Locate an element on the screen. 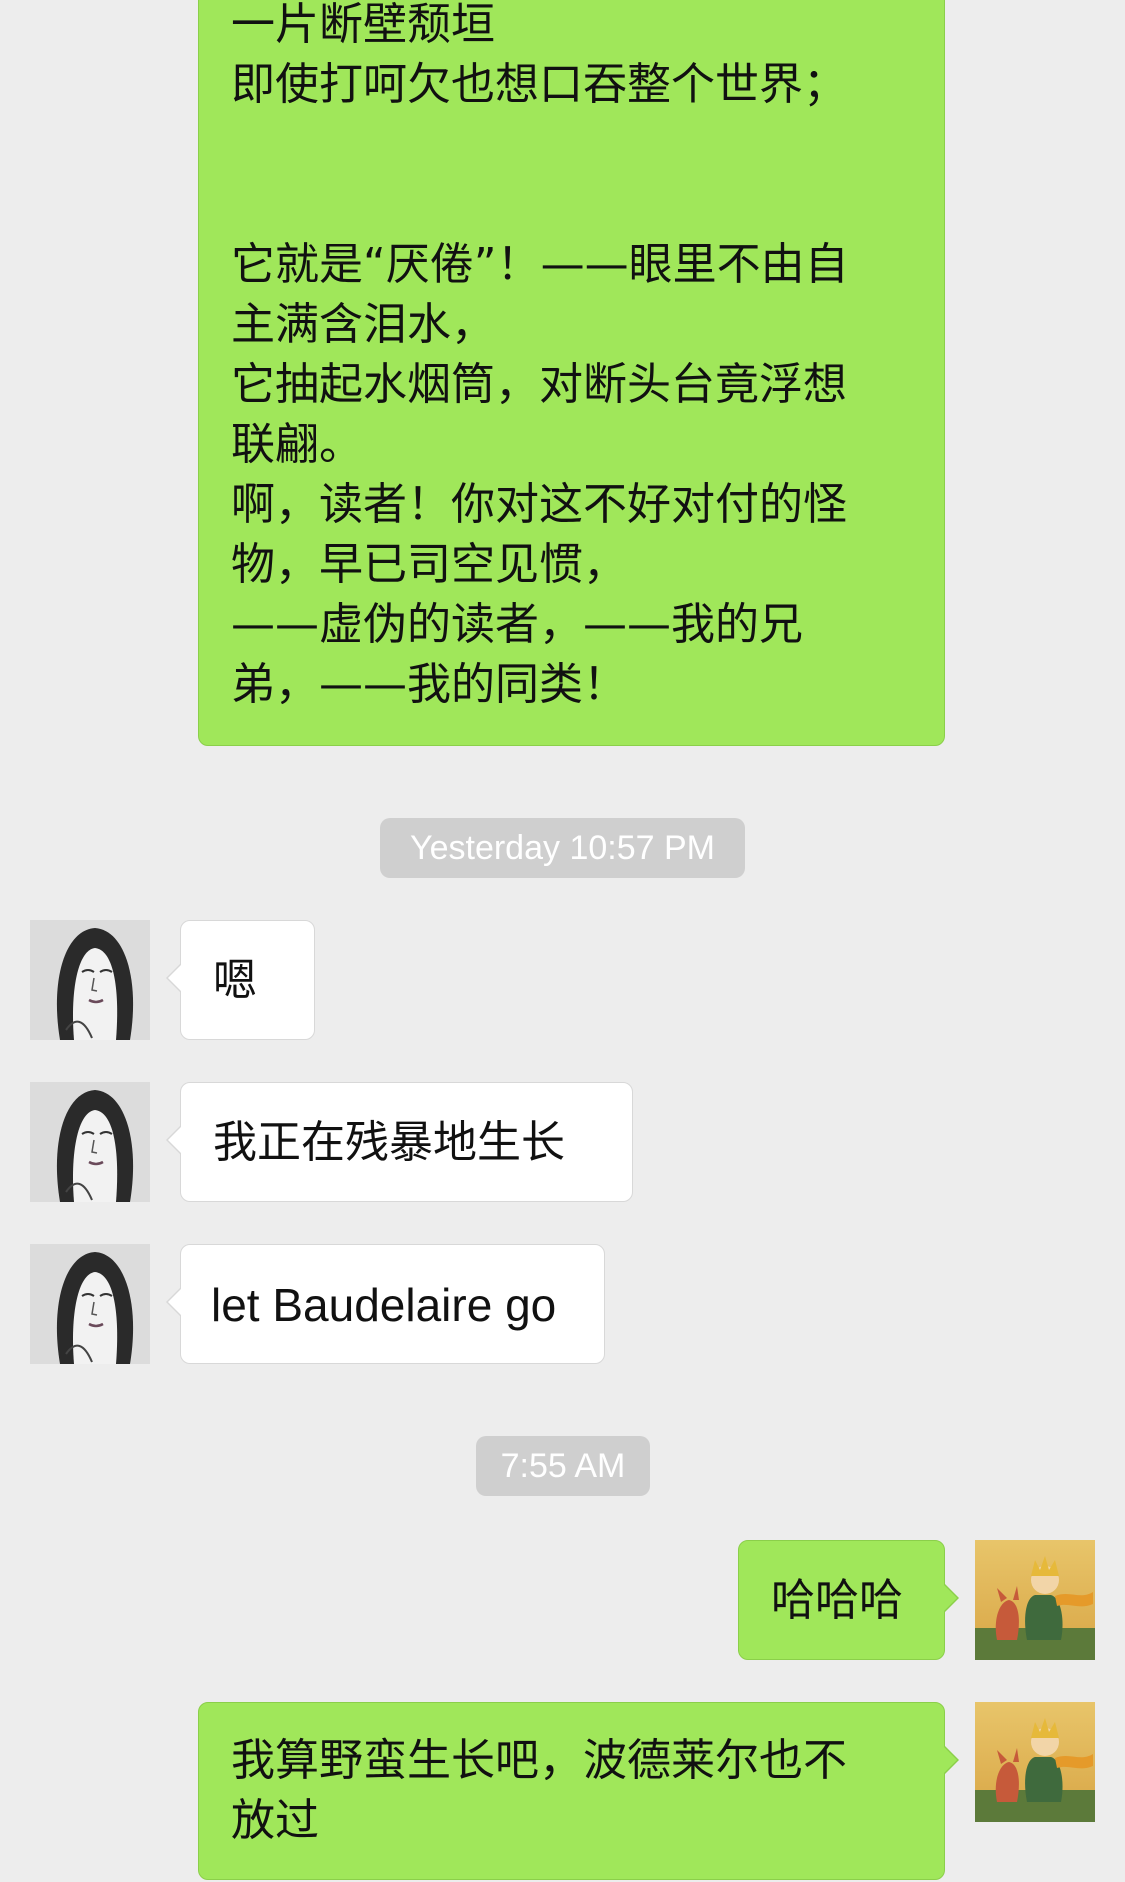  timestamp-divider: Yesterday 10:57 PM is located at coordinates (562, 848).